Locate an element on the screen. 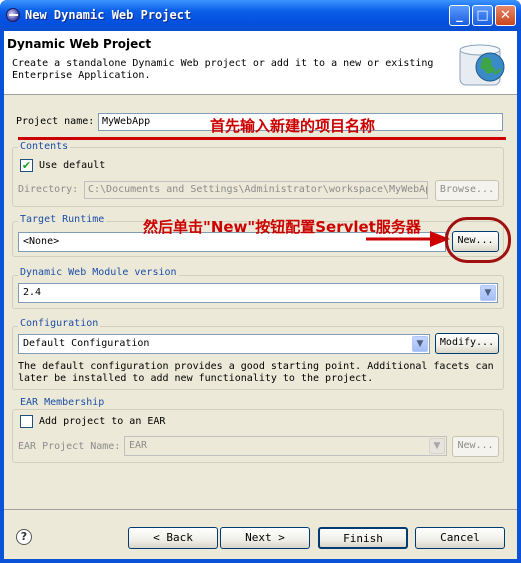 The width and height of the screenshot is (521, 563). use-default-label: Use default is located at coordinates (72, 165).